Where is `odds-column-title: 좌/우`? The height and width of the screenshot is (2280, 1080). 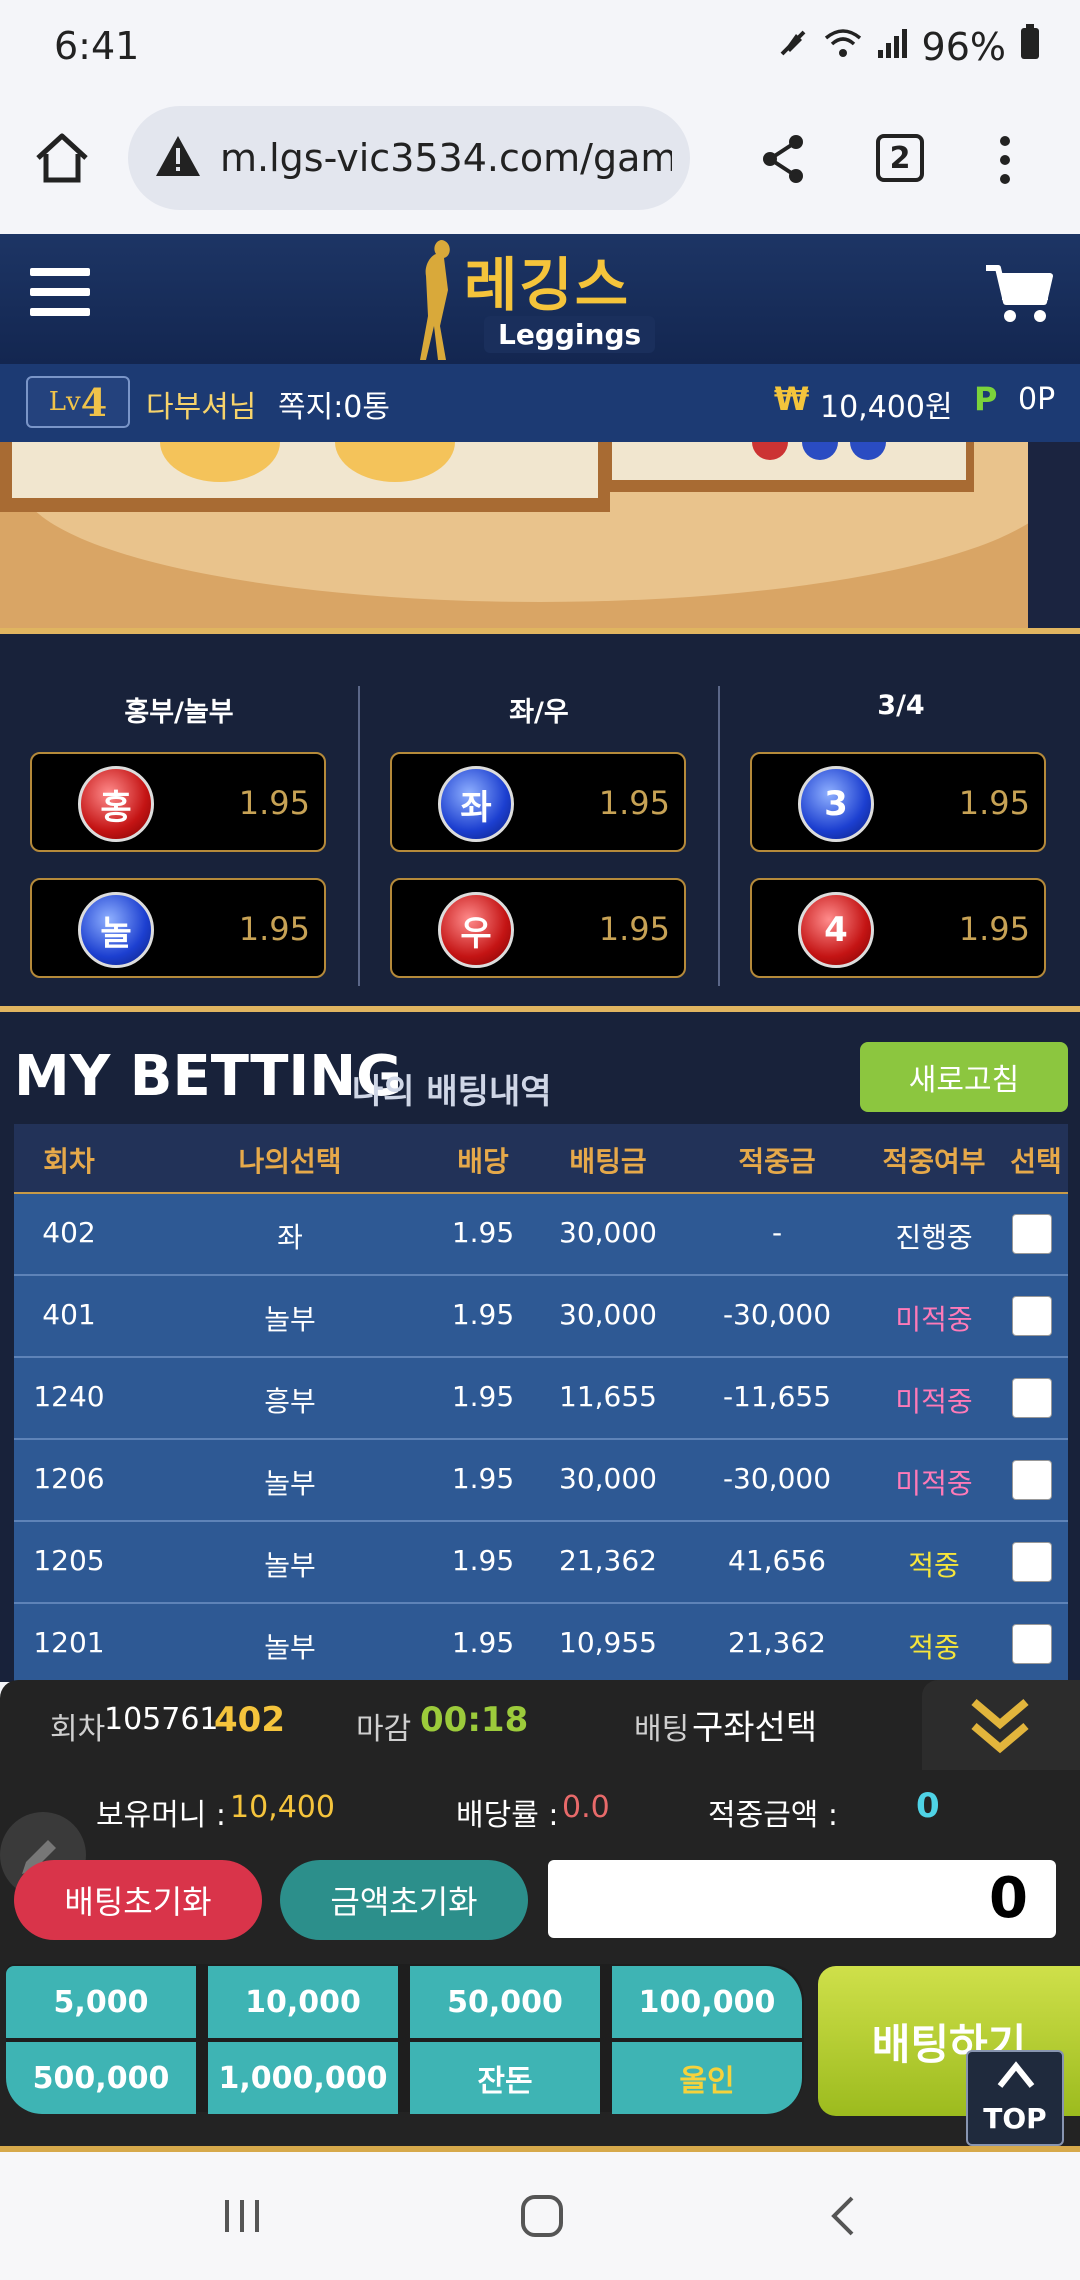
odds-column-title: 좌/우 is located at coordinates (539, 712).